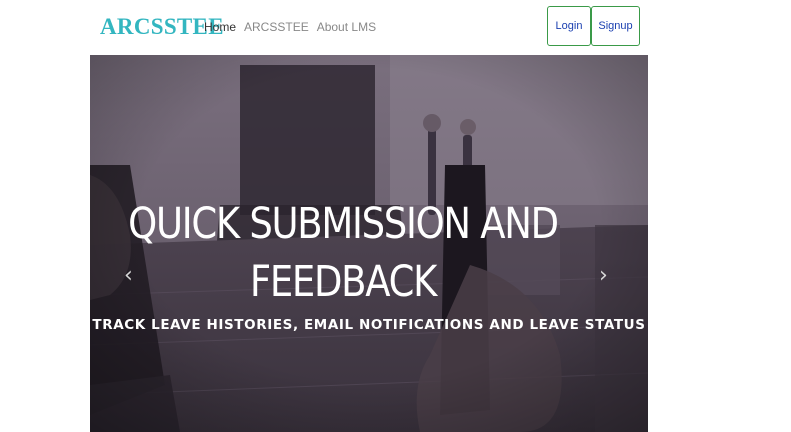 The image size is (791, 432). What do you see at coordinates (276, 27) in the screenshot?
I see `nav-link-arcsstee: ARCSSTEE` at bounding box center [276, 27].